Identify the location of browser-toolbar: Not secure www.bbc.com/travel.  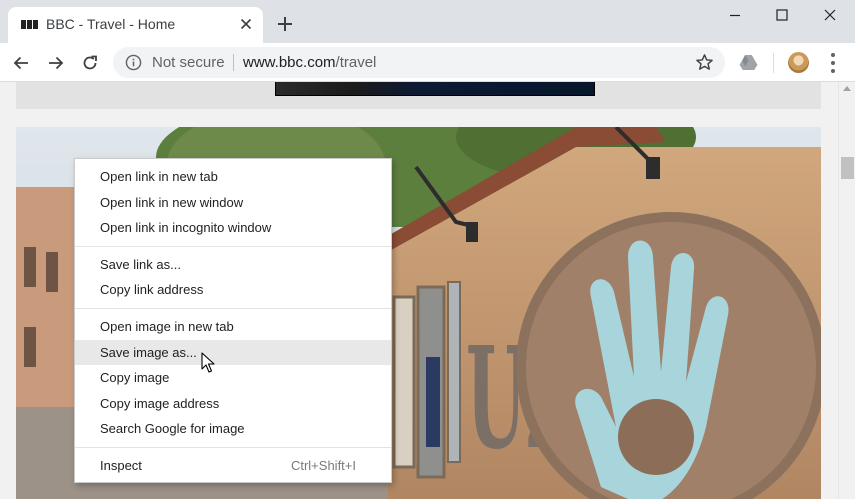
(427, 62).